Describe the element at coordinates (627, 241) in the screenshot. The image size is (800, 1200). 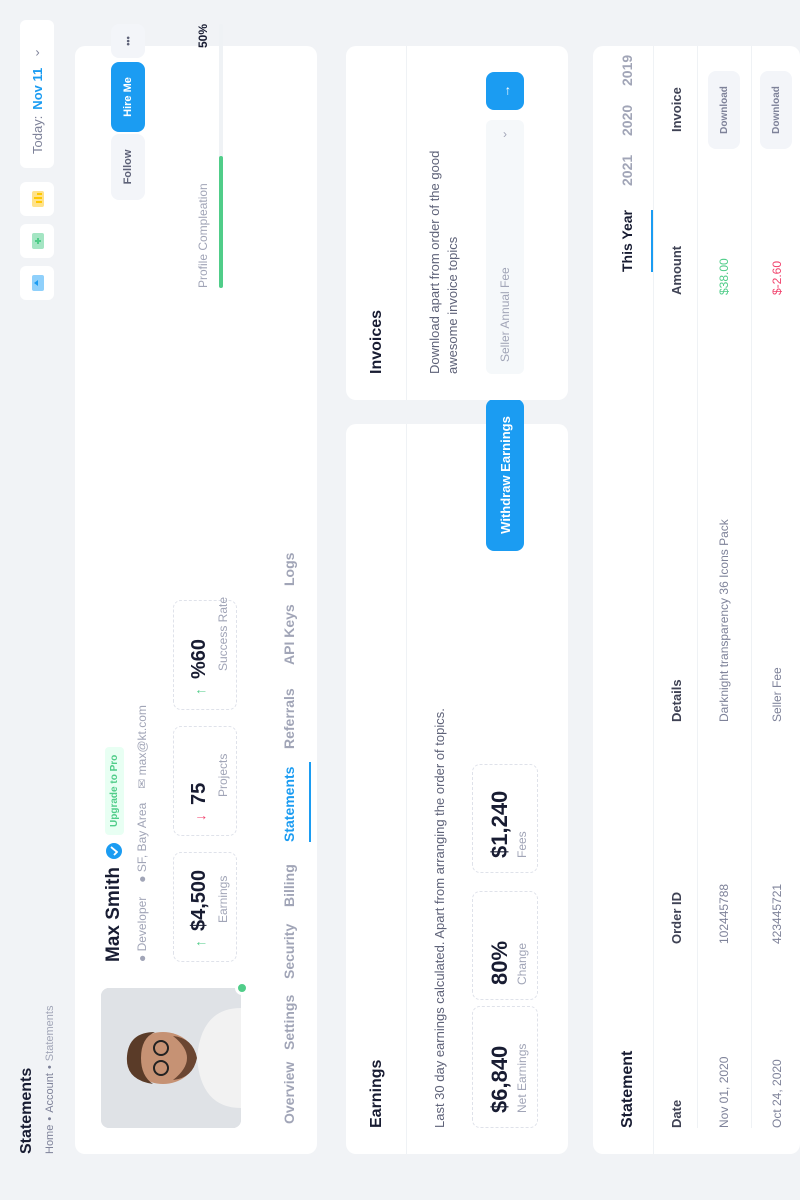
I see `tab-this-year: This Year` at that location.